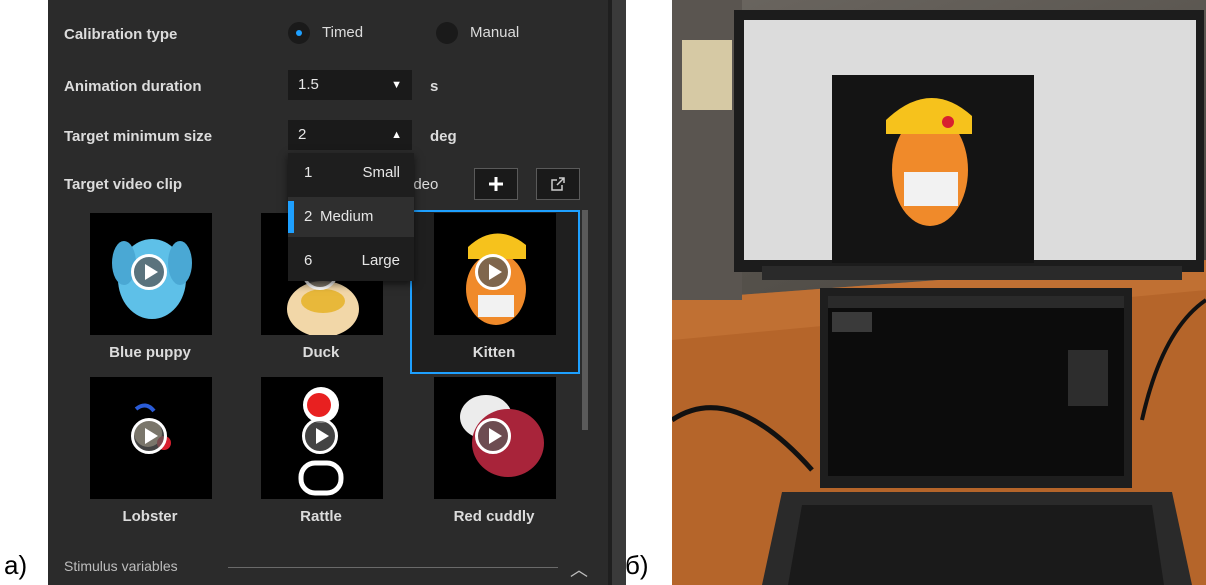 The image size is (1206, 585). I want to click on size-dropdown-list: 1 Small 2 Medium 6 Large, so click(351, 217).